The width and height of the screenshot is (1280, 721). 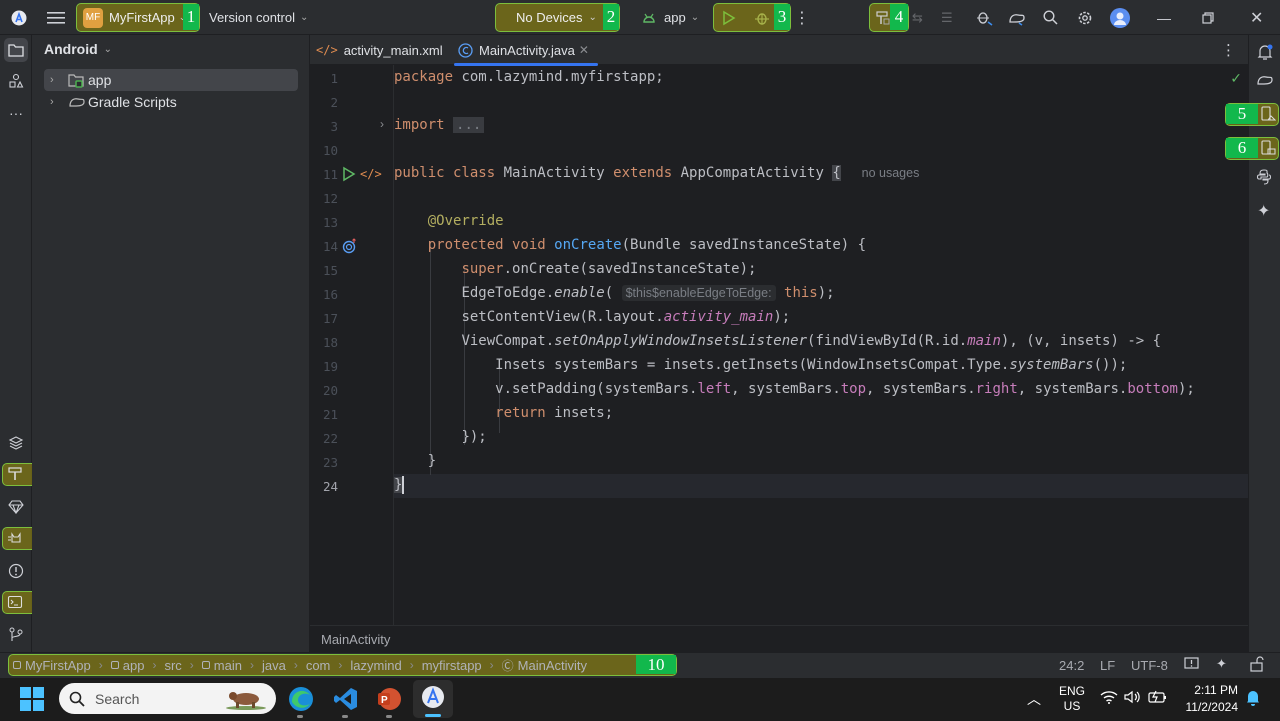 What do you see at coordinates (16, 507) in the screenshot?
I see `gem-icon` at bounding box center [16, 507].